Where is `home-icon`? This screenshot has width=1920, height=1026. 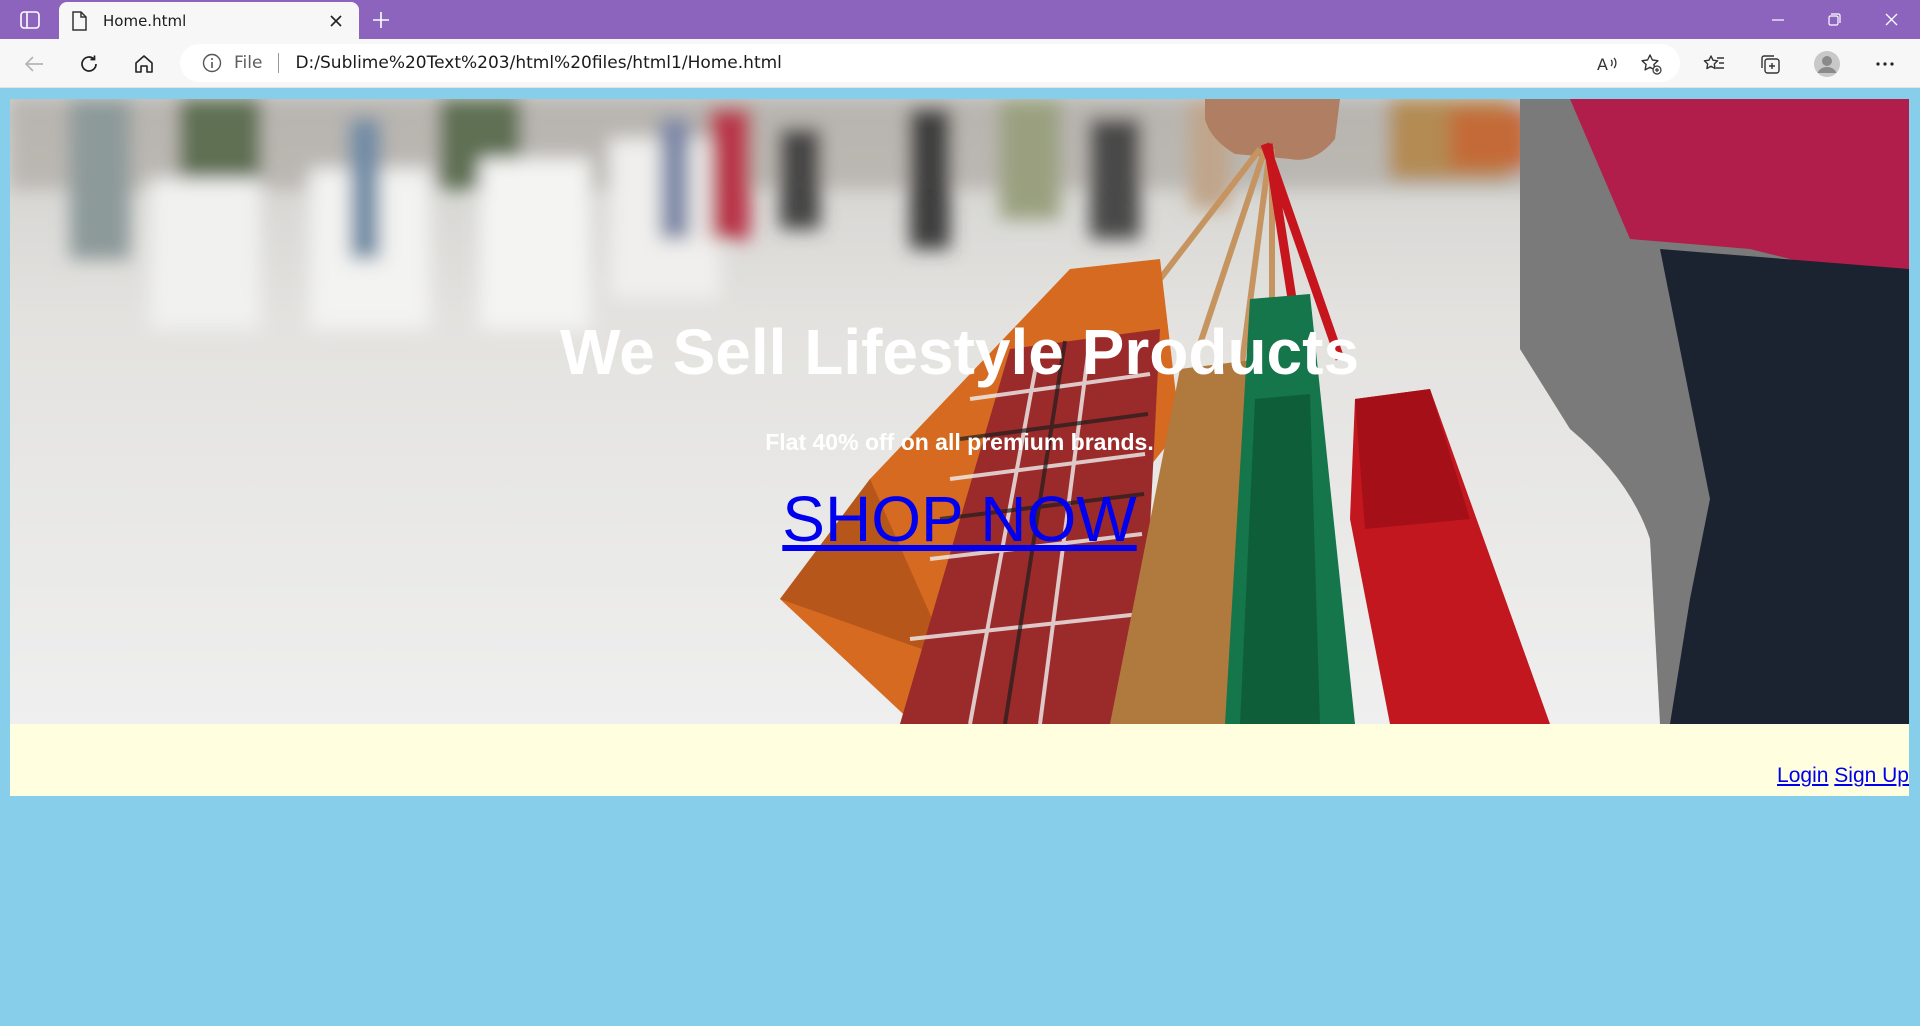 home-icon is located at coordinates (144, 64).